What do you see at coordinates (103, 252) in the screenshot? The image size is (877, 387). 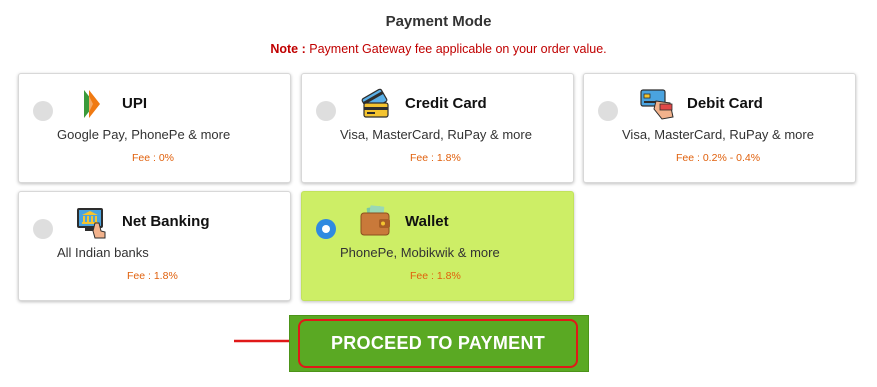 I see `option-description: All Indian banks` at bounding box center [103, 252].